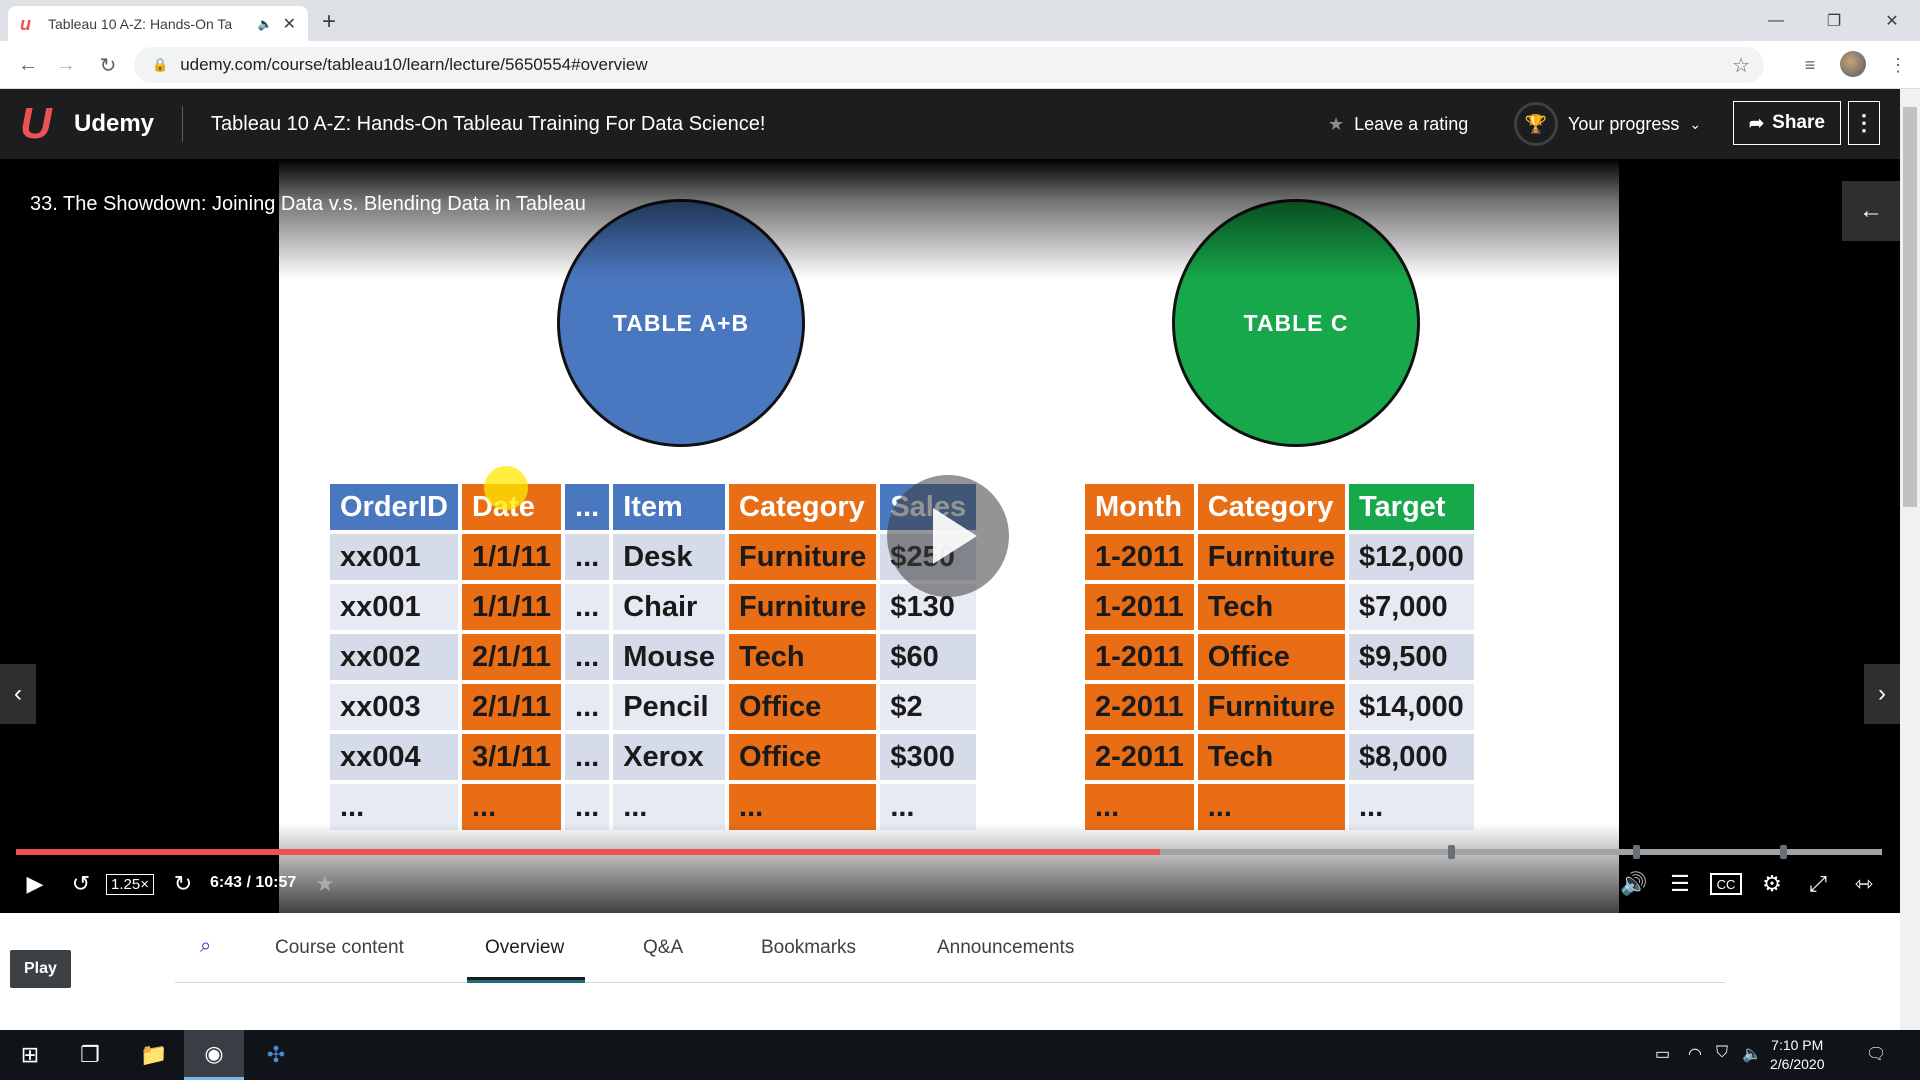  Describe the element at coordinates (66, 65) in the screenshot. I see `forward-icon: →` at that location.